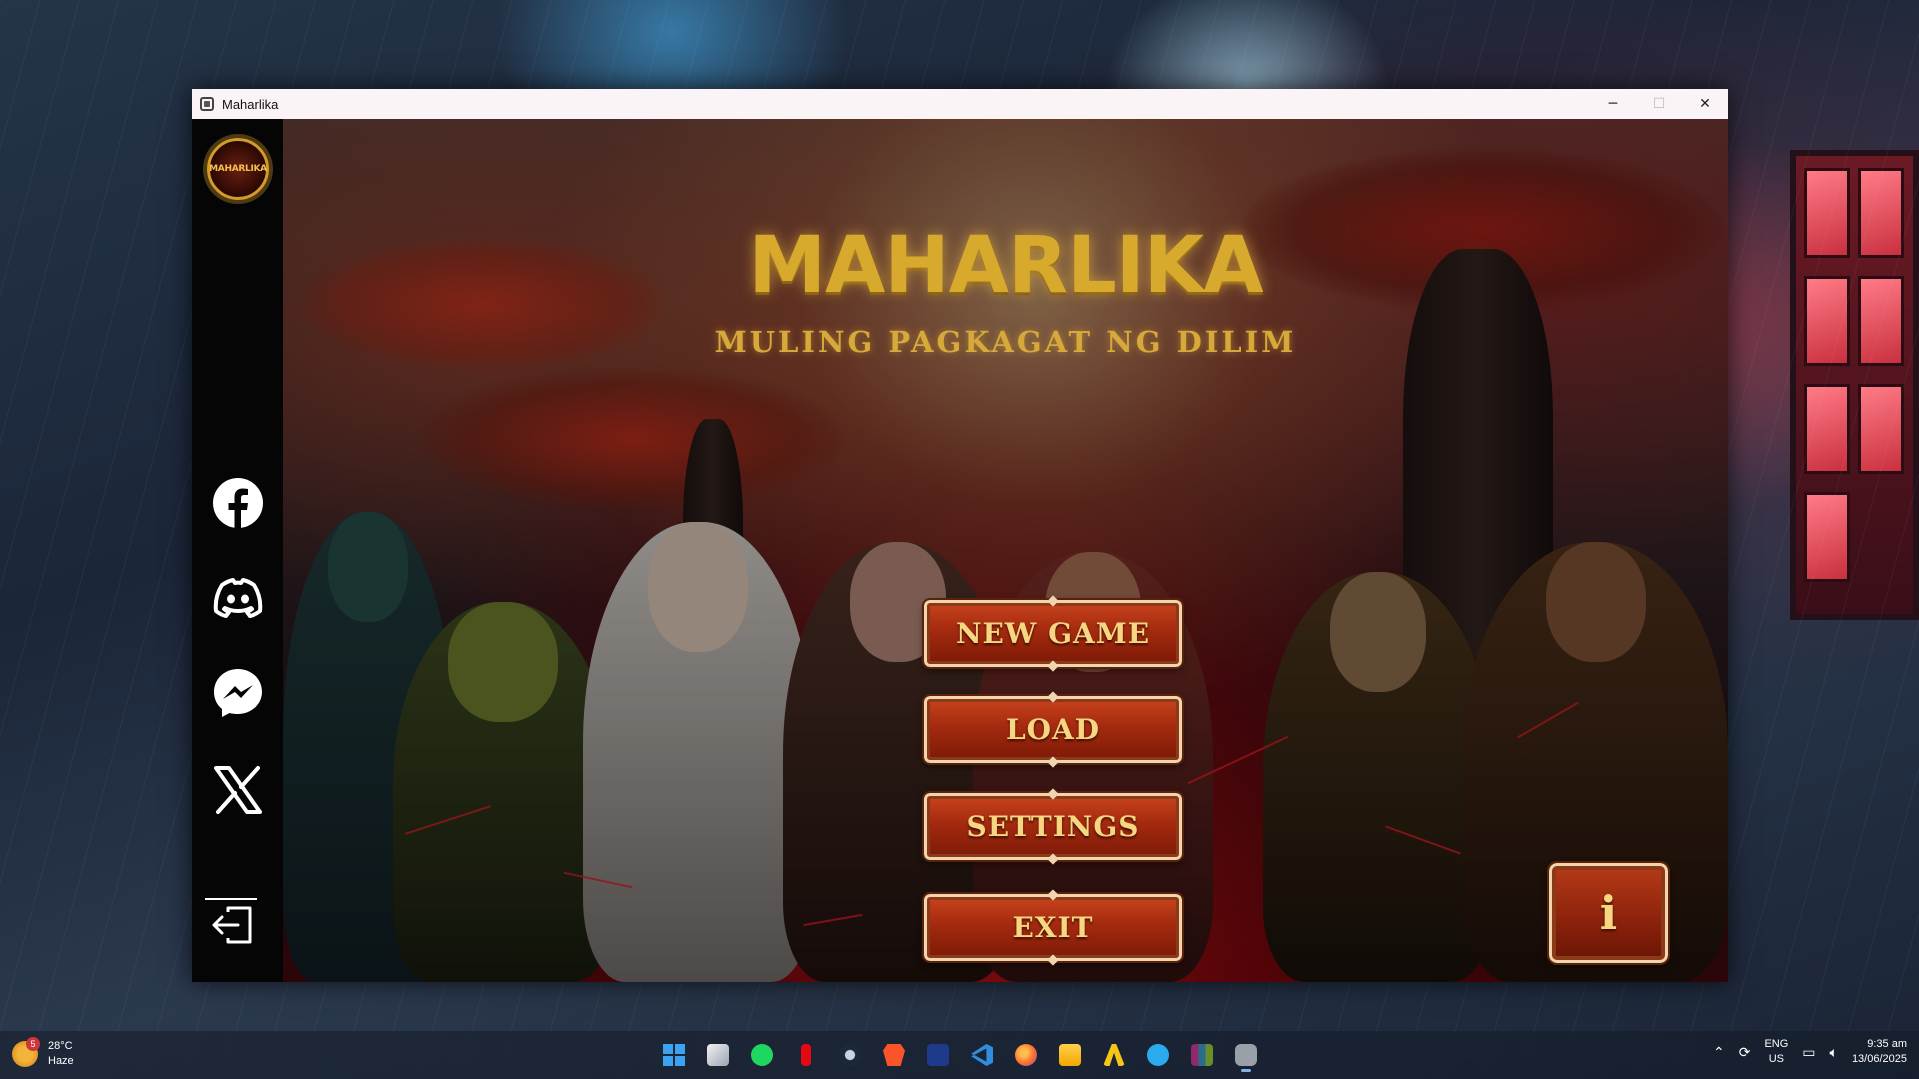 This screenshot has height=1079, width=1919. I want to click on game-subtitle: MULING PAGKAGAT NG DILIM, so click(1005, 342).